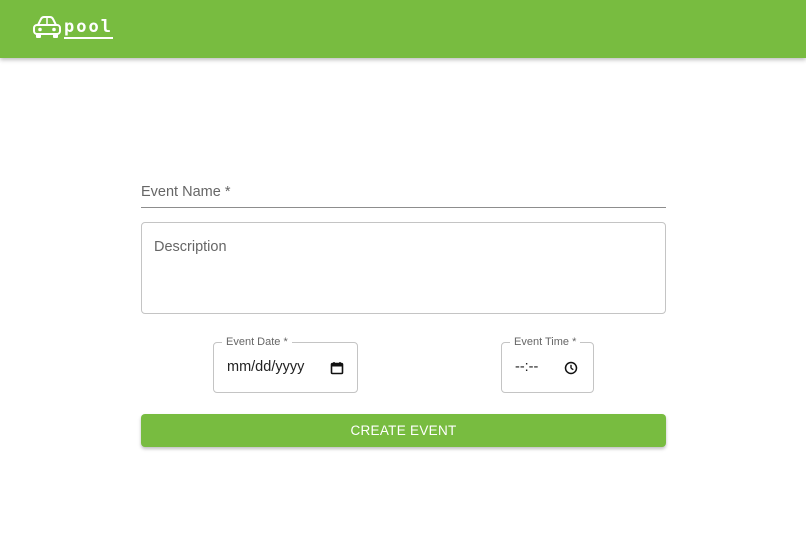  I want to click on app-bar: pool, so click(403, 29).